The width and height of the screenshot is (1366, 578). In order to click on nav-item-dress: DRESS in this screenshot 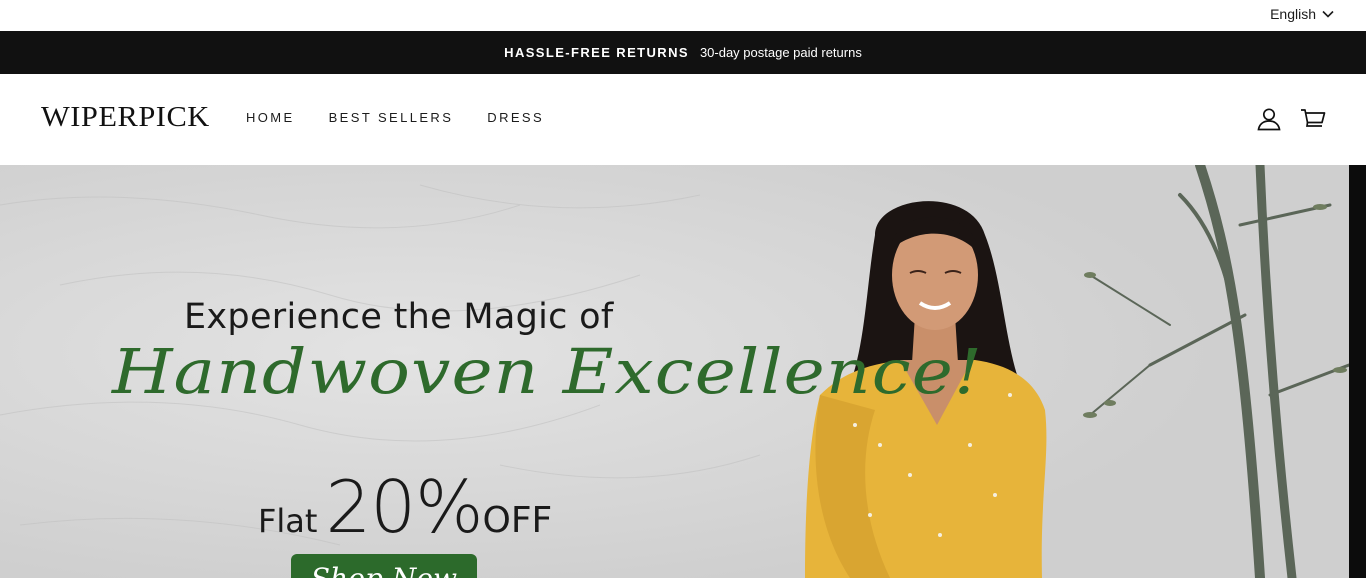, I will do `click(515, 117)`.